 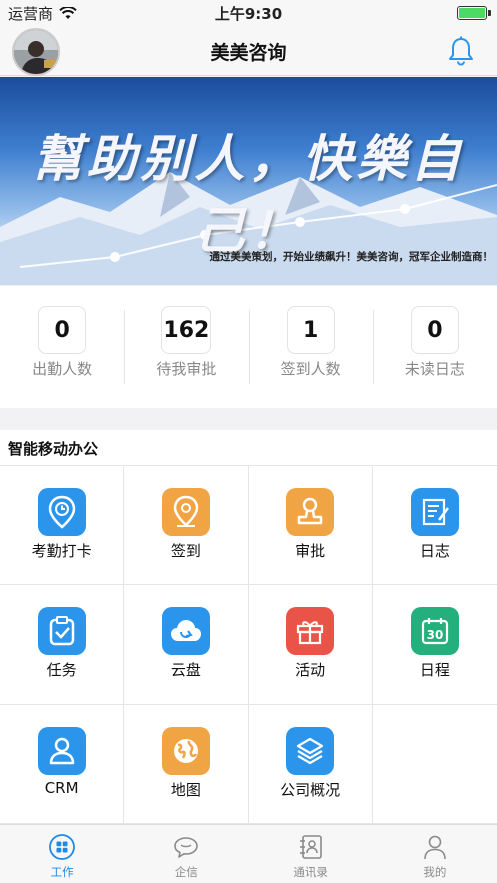 I want to click on page-title: 美美咨询, so click(x=248, y=53).